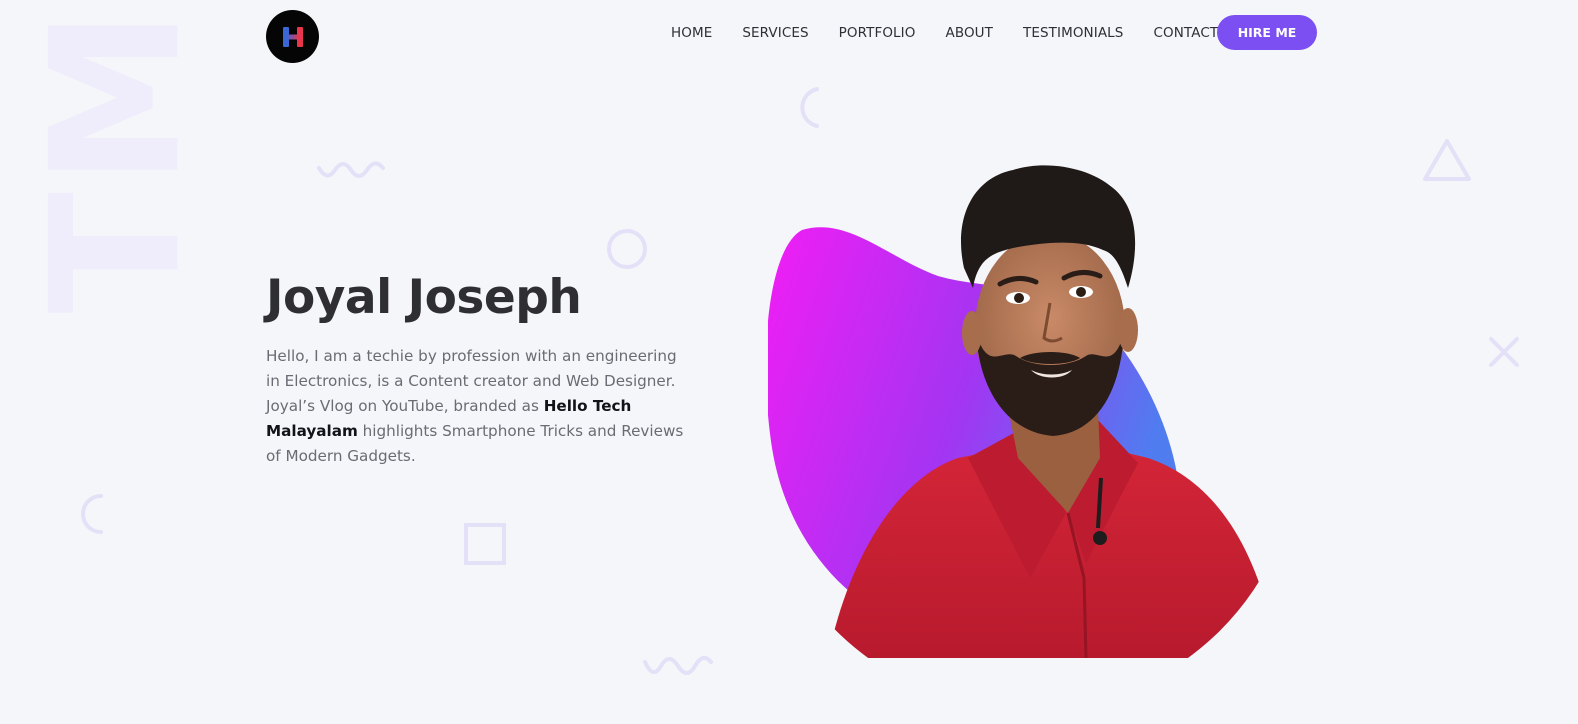 Image resolution: width=1578 pixels, height=724 pixels. What do you see at coordinates (1267, 32) in the screenshot?
I see `hire-me-button: HIRE ME` at bounding box center [1267, 32].